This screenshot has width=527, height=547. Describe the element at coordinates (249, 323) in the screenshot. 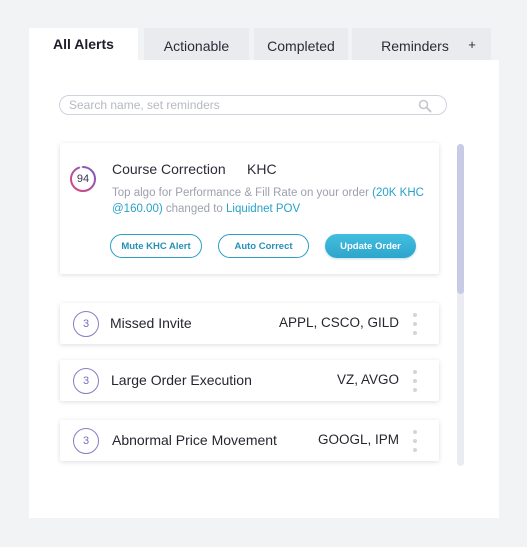

I see `alert-card: 3 Missed Invite APPL, CSCO, GILD` at that location.